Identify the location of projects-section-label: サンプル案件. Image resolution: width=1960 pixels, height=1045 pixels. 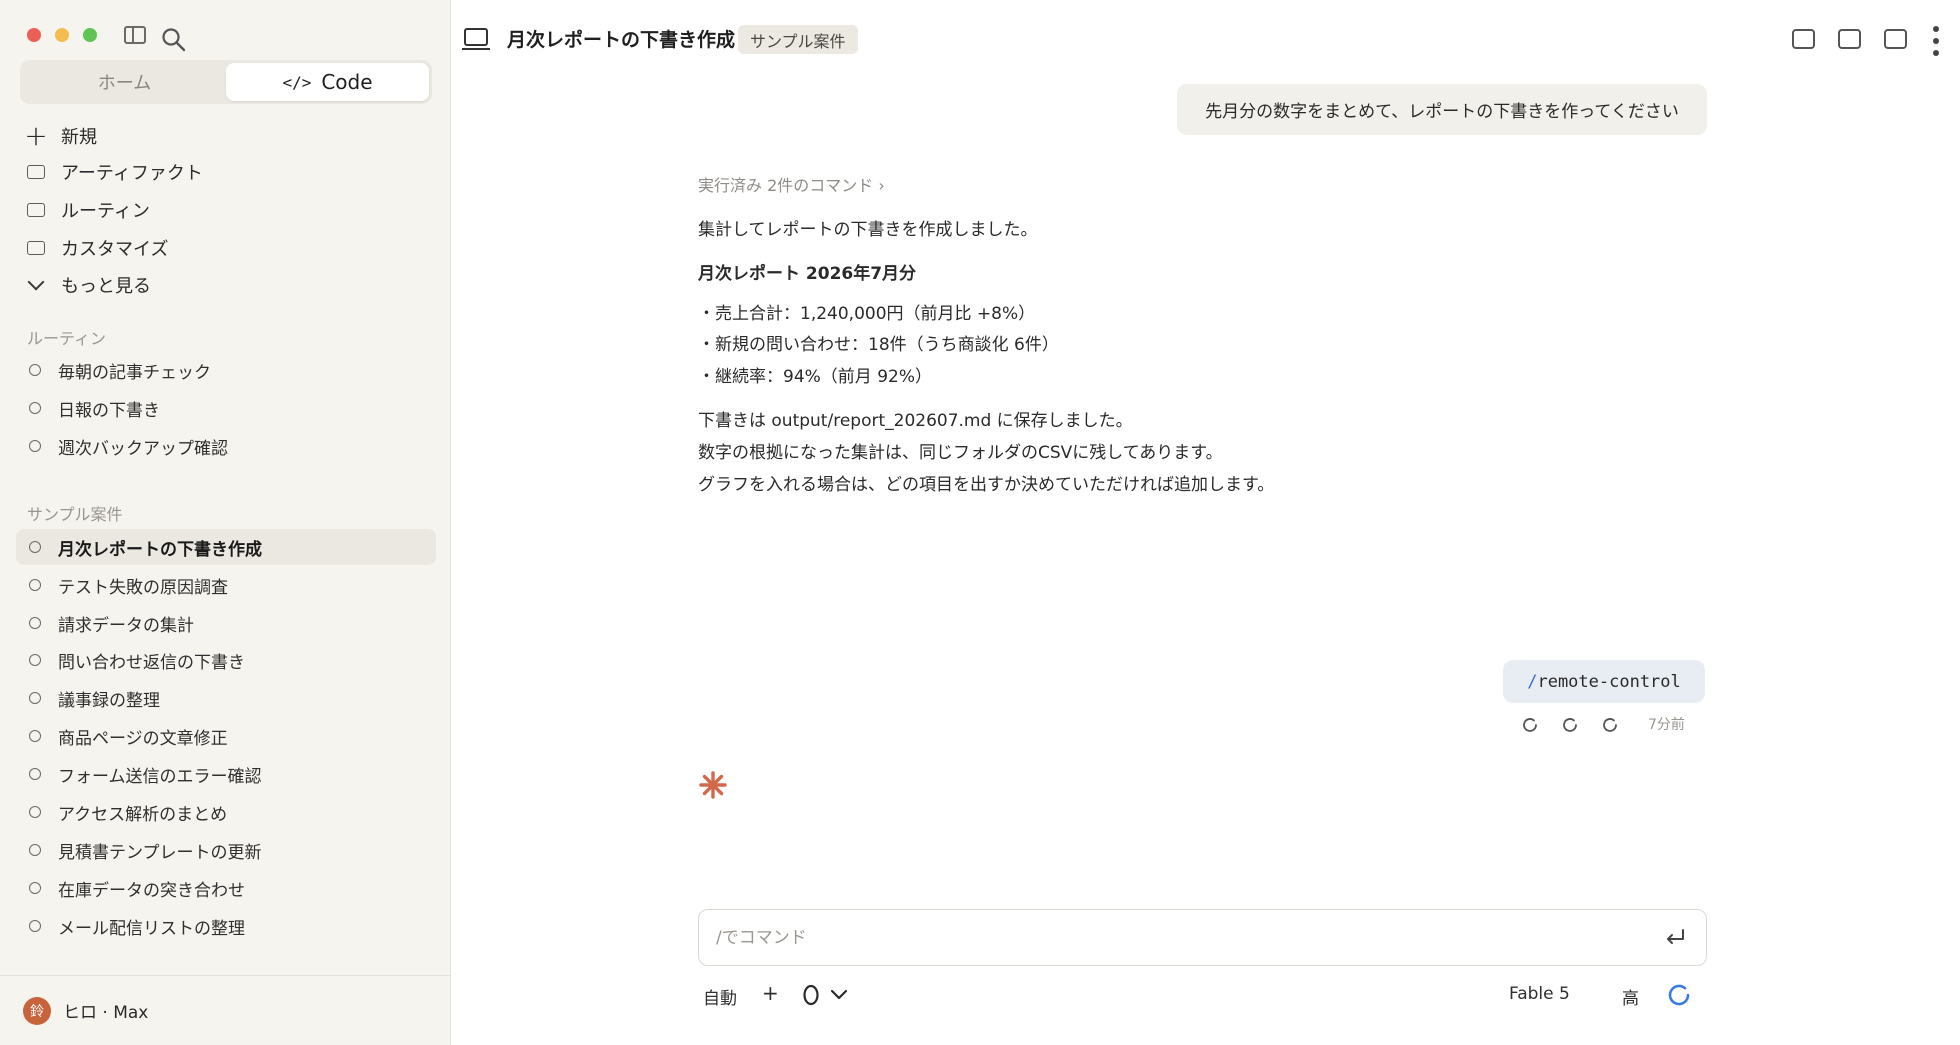
(75, 514).